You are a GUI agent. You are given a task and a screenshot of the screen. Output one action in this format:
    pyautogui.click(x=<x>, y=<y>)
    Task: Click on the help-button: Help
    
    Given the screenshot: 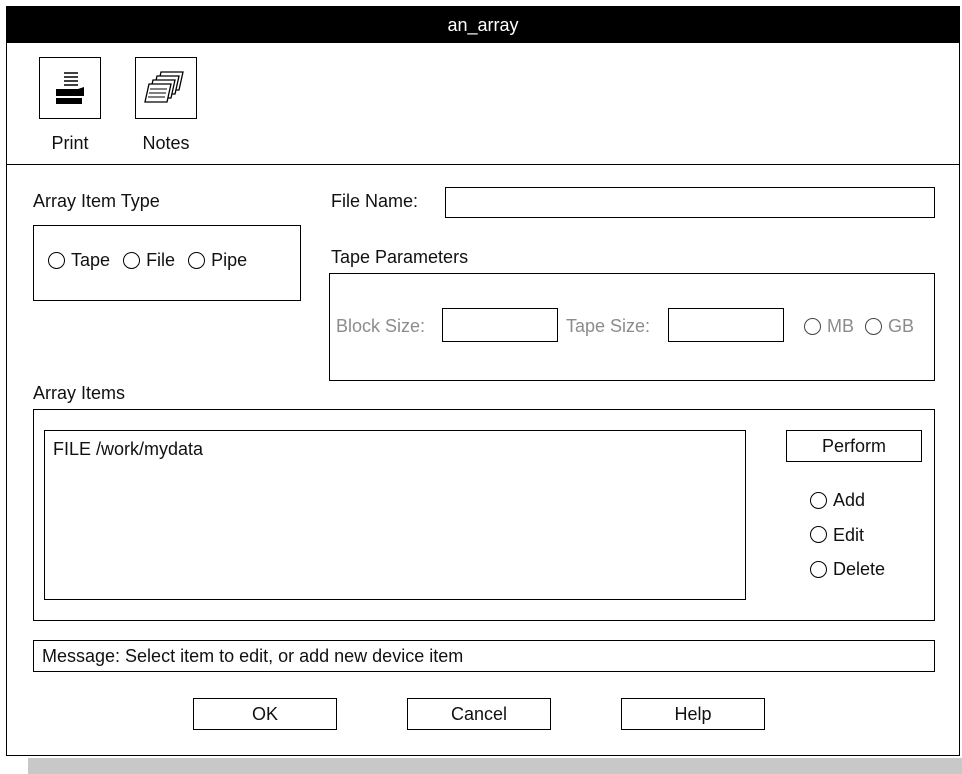 What is the action you would take?
    pyautogui.click(x=693, y=714)
    